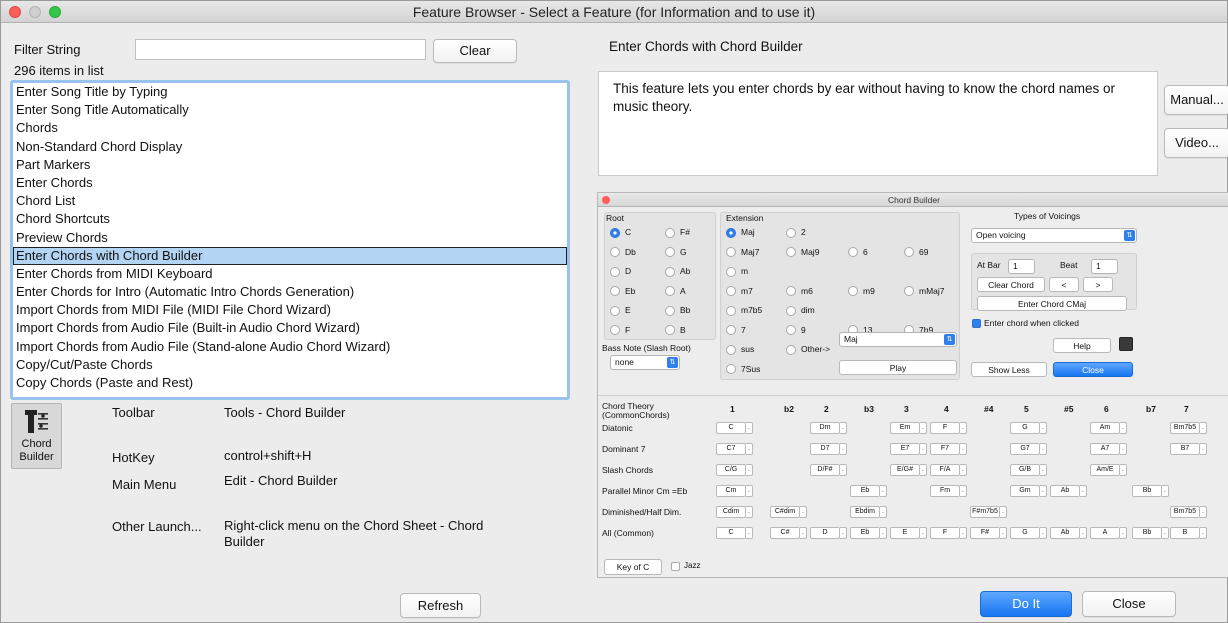 The height and width of the screenshot is (623, 1228). I want to click on root-radio: G, so click(676, 252).